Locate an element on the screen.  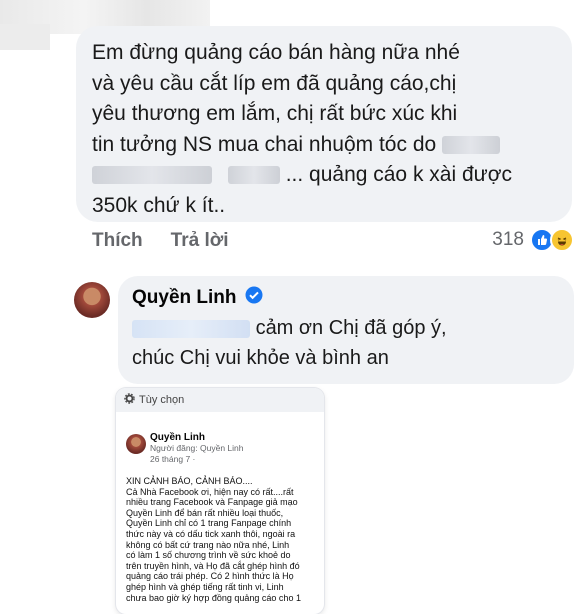
inner-body-line: nhiều trang Facebook và Fanpage giả mạo is located at coordinates (212, 502).